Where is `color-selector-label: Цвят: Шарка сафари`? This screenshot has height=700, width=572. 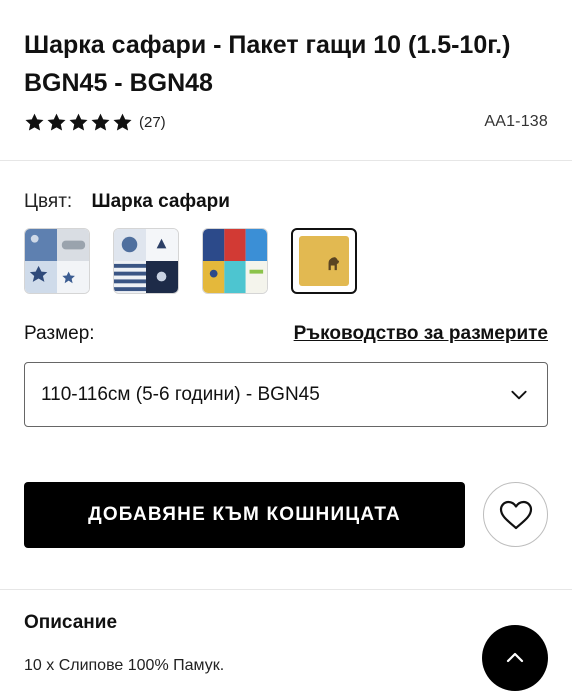
color-selector-label: Цвят: Шарка сафари is located at coordinates (127, 202).